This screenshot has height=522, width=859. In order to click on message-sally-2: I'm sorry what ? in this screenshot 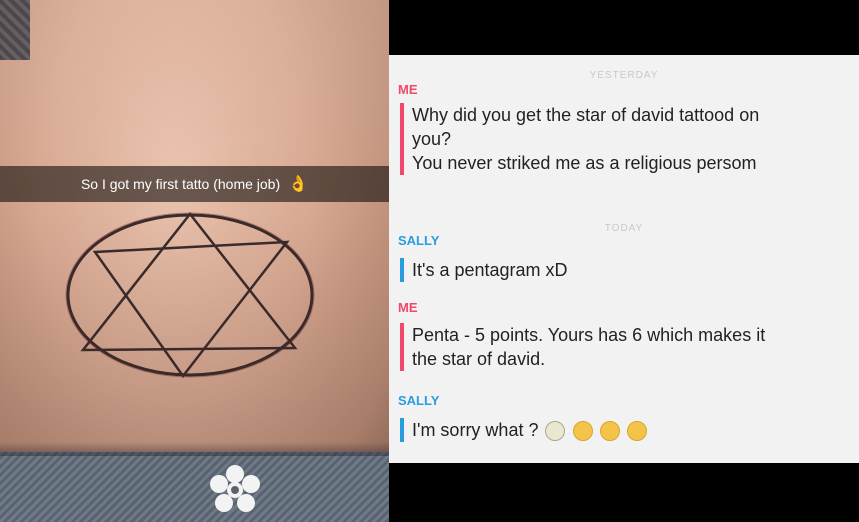, I will do `click(629, 430)`.